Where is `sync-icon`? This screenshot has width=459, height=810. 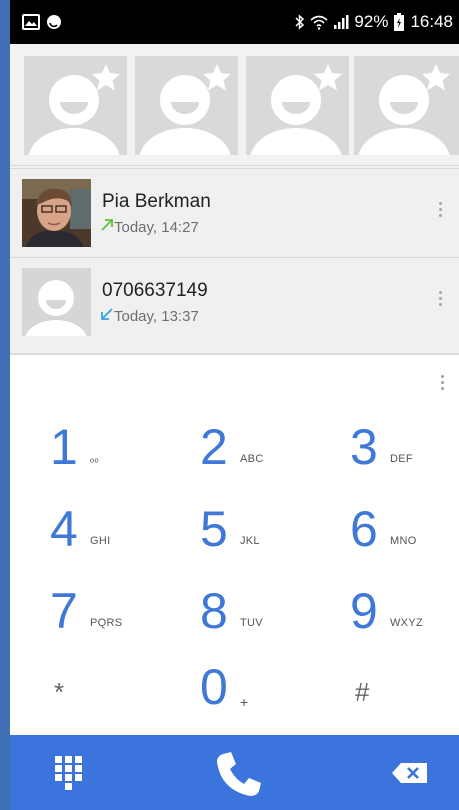
sync-icon is located at coordinates (54, 22).